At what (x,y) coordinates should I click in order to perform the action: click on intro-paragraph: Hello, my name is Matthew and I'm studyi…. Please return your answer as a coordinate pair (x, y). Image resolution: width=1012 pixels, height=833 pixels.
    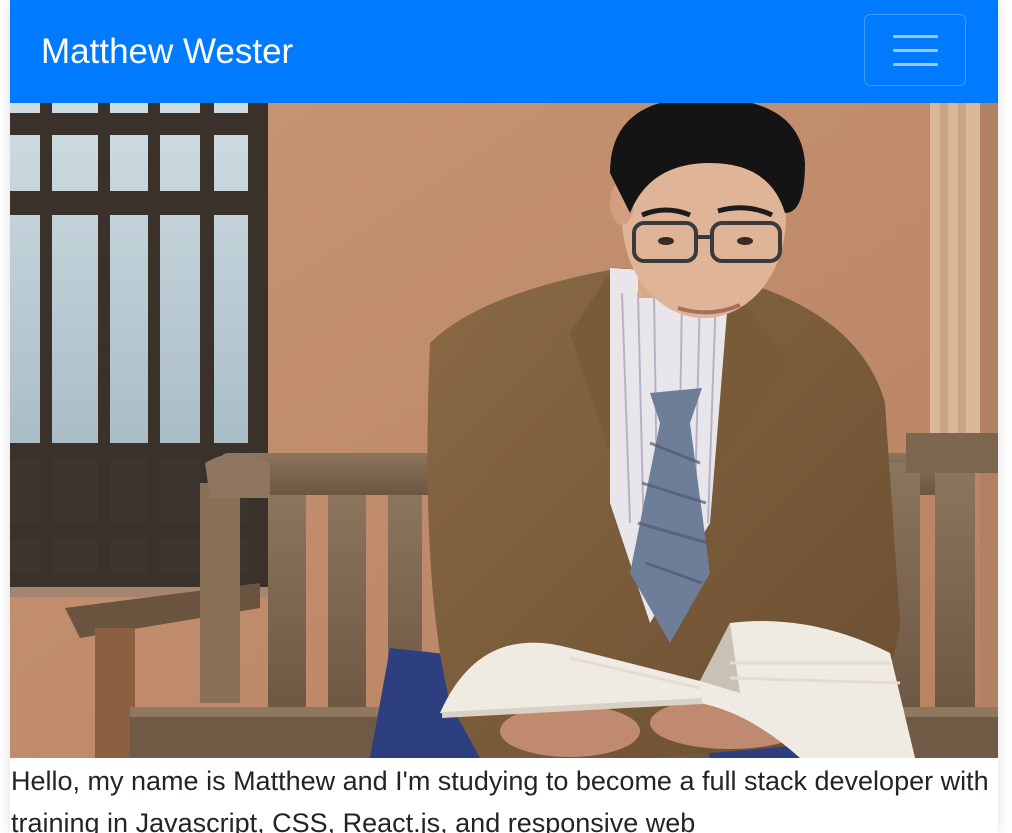
    Looking at the image, I should click on (500, 799).